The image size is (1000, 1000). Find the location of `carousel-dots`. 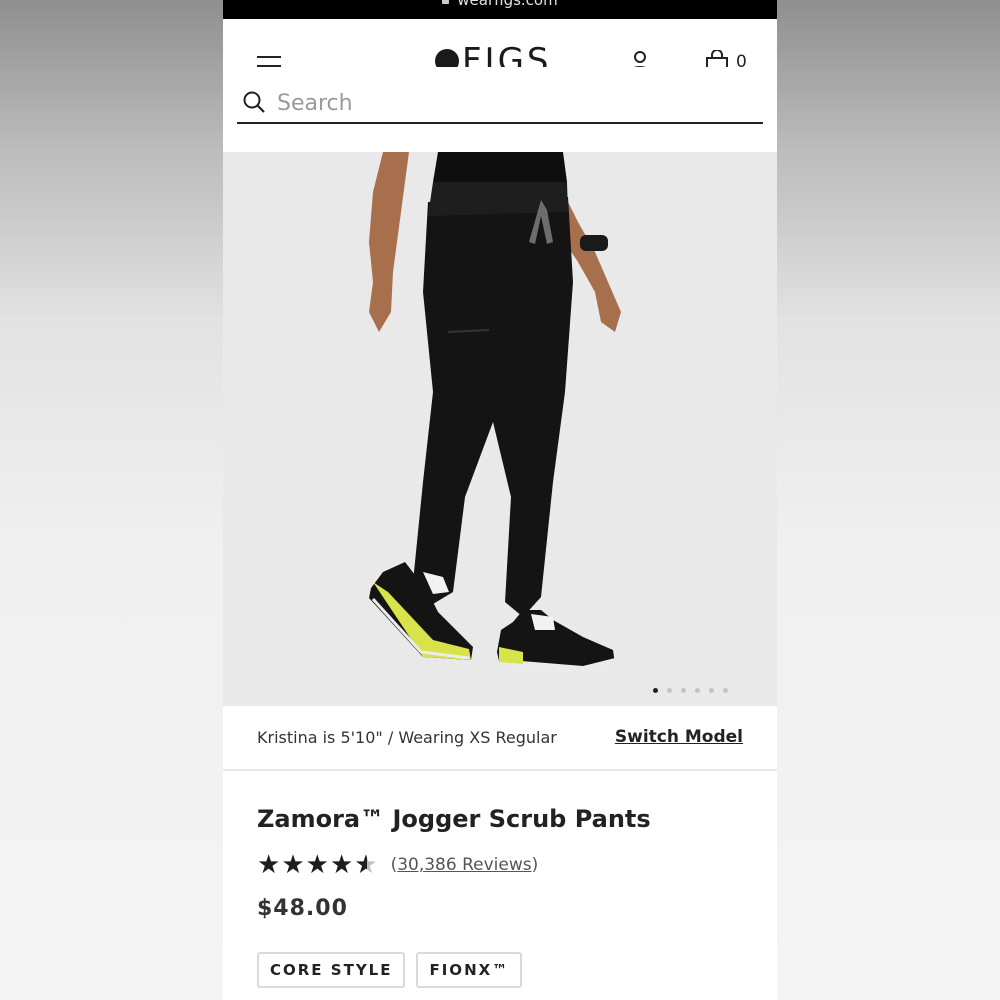

carousel-dots is located at coordinates (690, 692).